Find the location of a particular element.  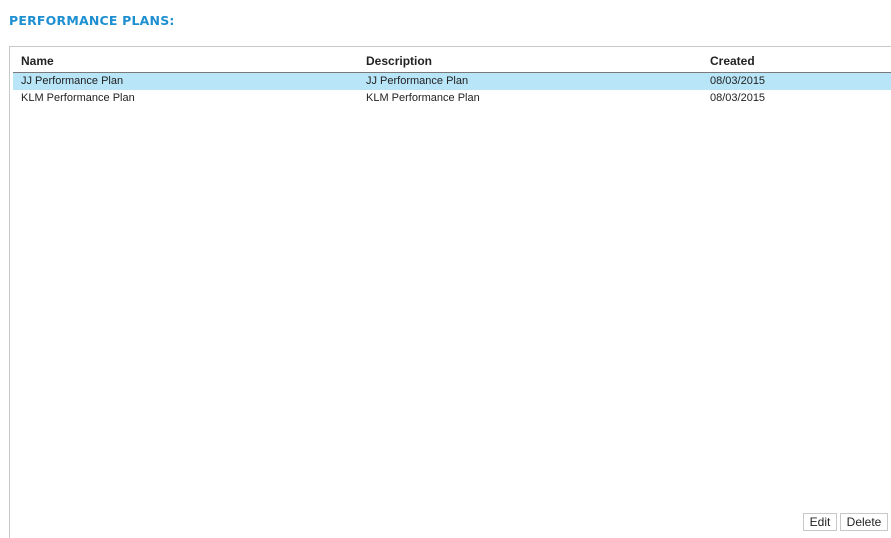

column-header-description: Description is located at coordinates (399, 61).